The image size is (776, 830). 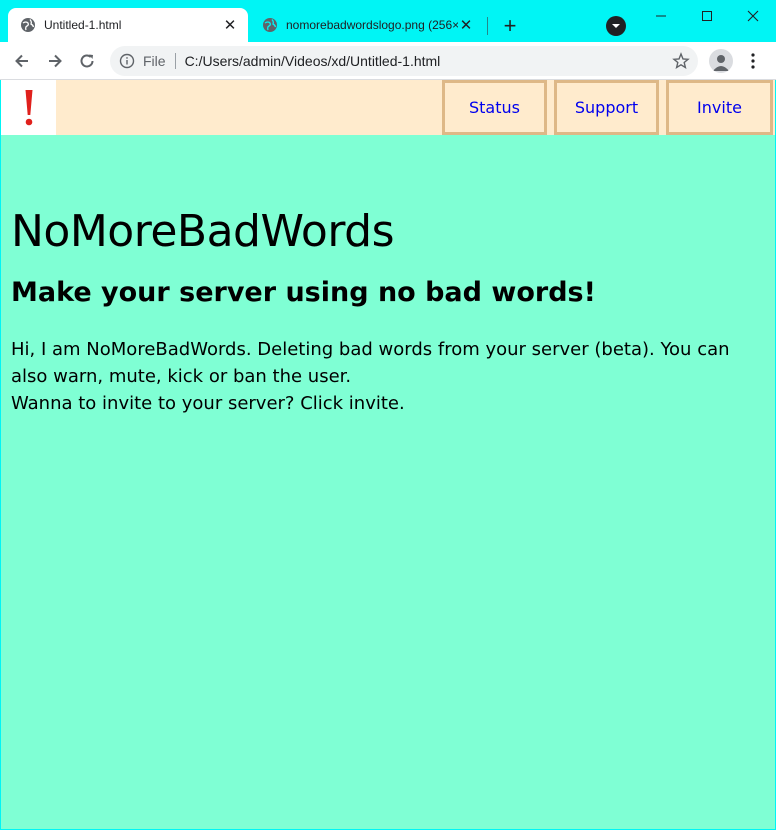 I want to click on profile-avatar, so click(x=721, y=61).